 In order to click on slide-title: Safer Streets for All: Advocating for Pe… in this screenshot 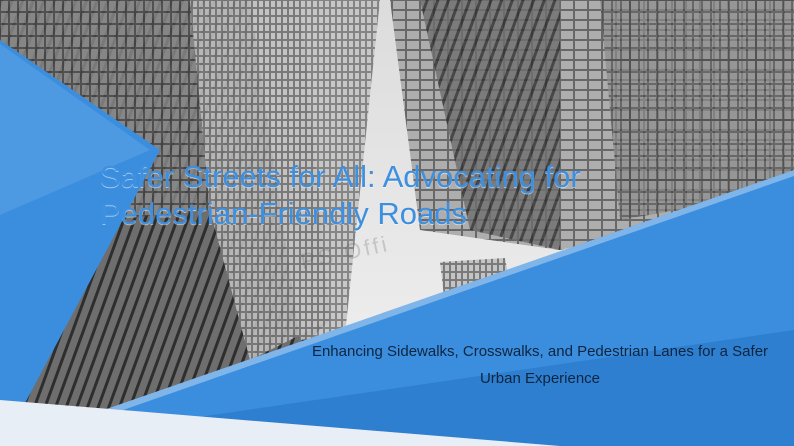, I will do `click(340, 195)`.